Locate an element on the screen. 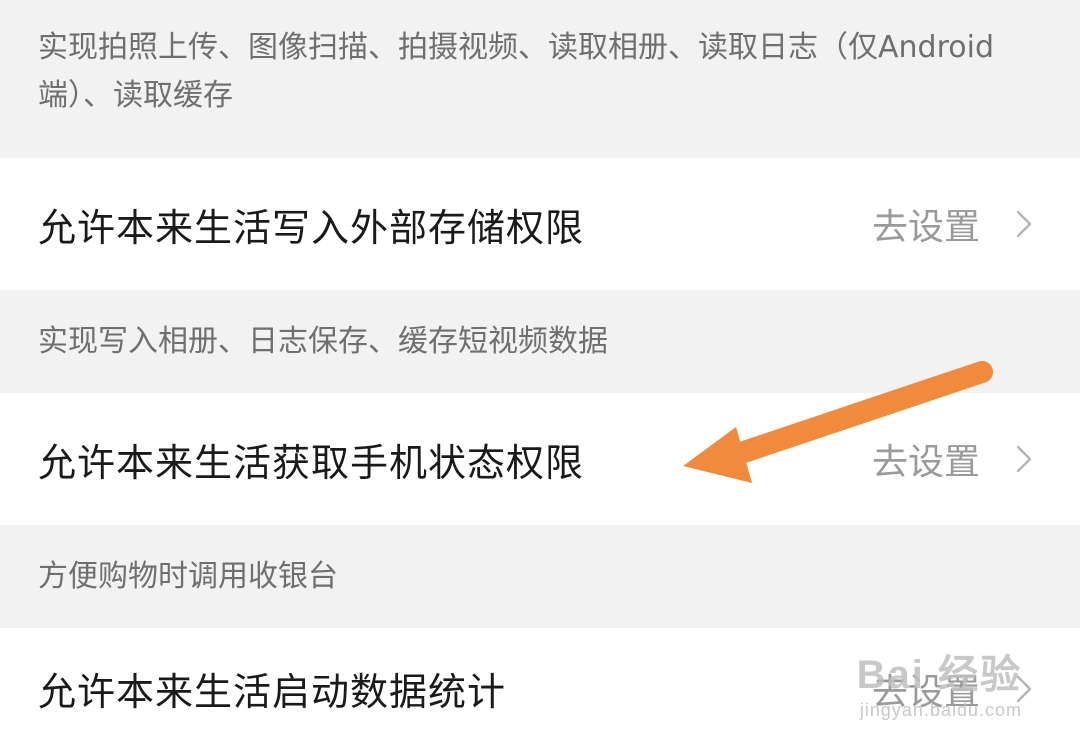 Image resolution: width=1080 pixels, height=749 pixels. storage-permission-title: 允许本来生活写入外部存储权限 is located at coordinates (311, 227).